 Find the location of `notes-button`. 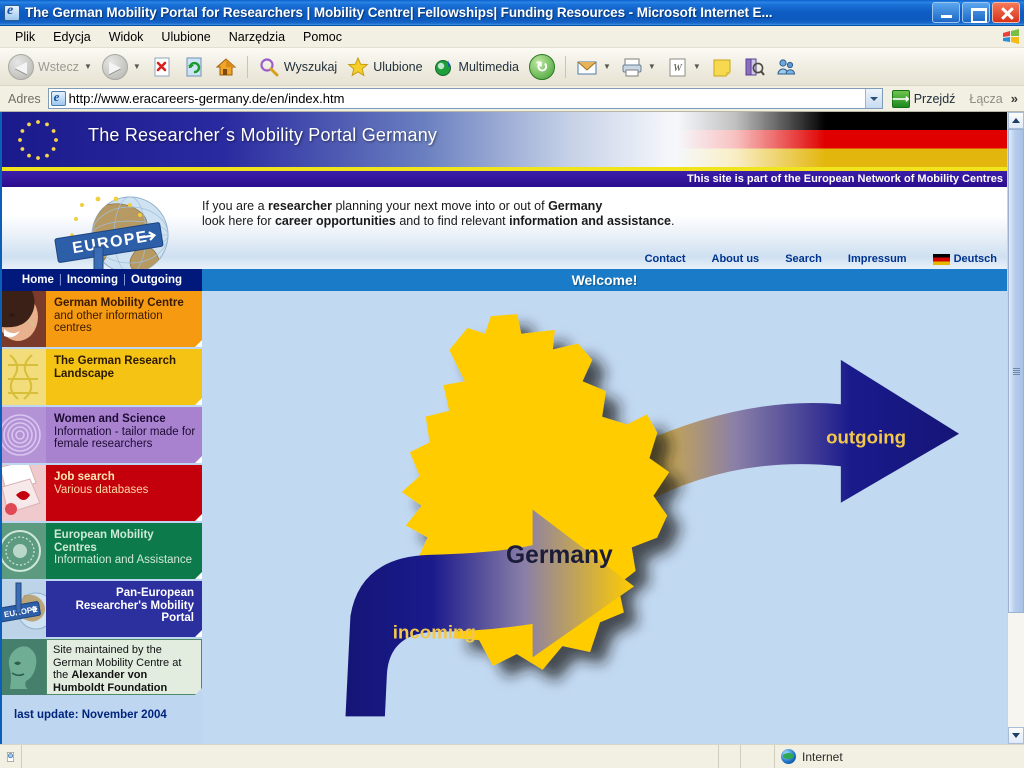

notes-button is located at coordinates (722, 67).